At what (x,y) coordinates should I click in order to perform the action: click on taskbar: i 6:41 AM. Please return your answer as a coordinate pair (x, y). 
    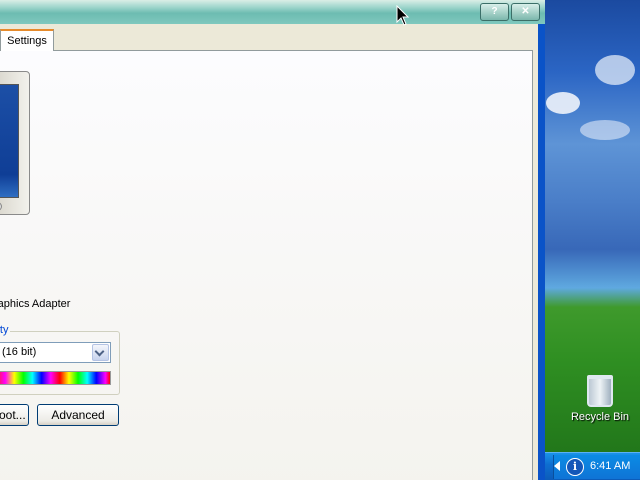
    Looking at the image, I should click on (592, 466).